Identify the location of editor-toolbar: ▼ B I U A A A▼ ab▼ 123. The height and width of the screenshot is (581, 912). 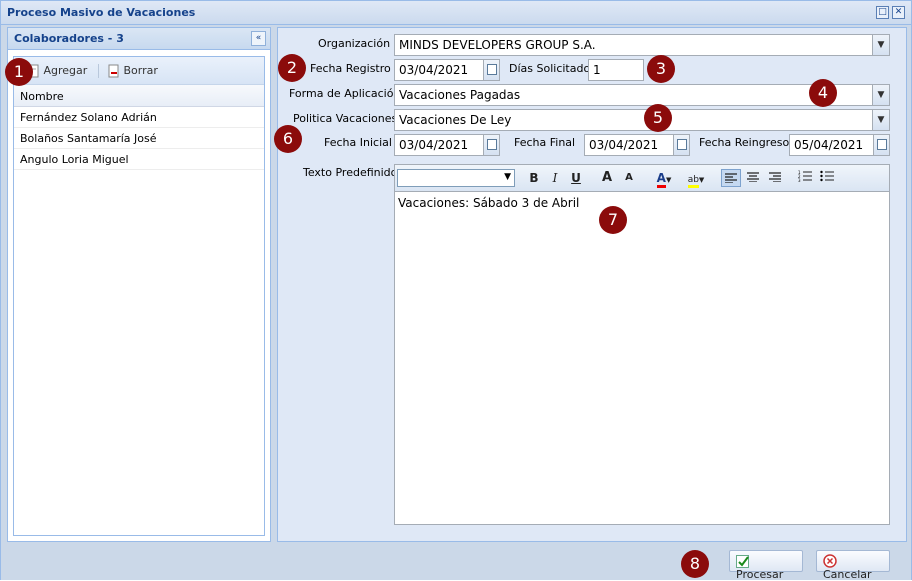
(642, 177).